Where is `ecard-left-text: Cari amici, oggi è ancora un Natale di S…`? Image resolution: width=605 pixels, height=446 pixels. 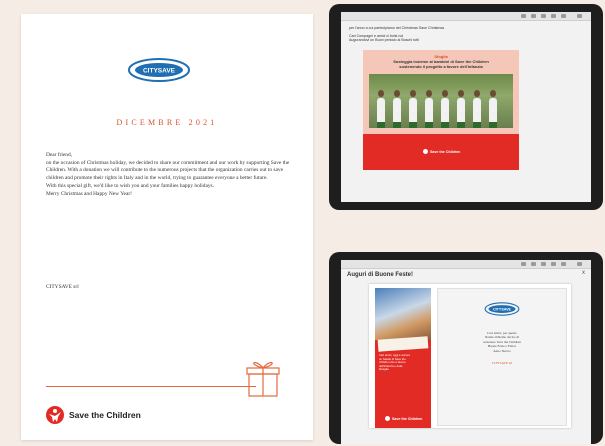
ecard-left-text: Cari amici, oggi è ancora un Natale di S… is located at coordinates (403, 362).